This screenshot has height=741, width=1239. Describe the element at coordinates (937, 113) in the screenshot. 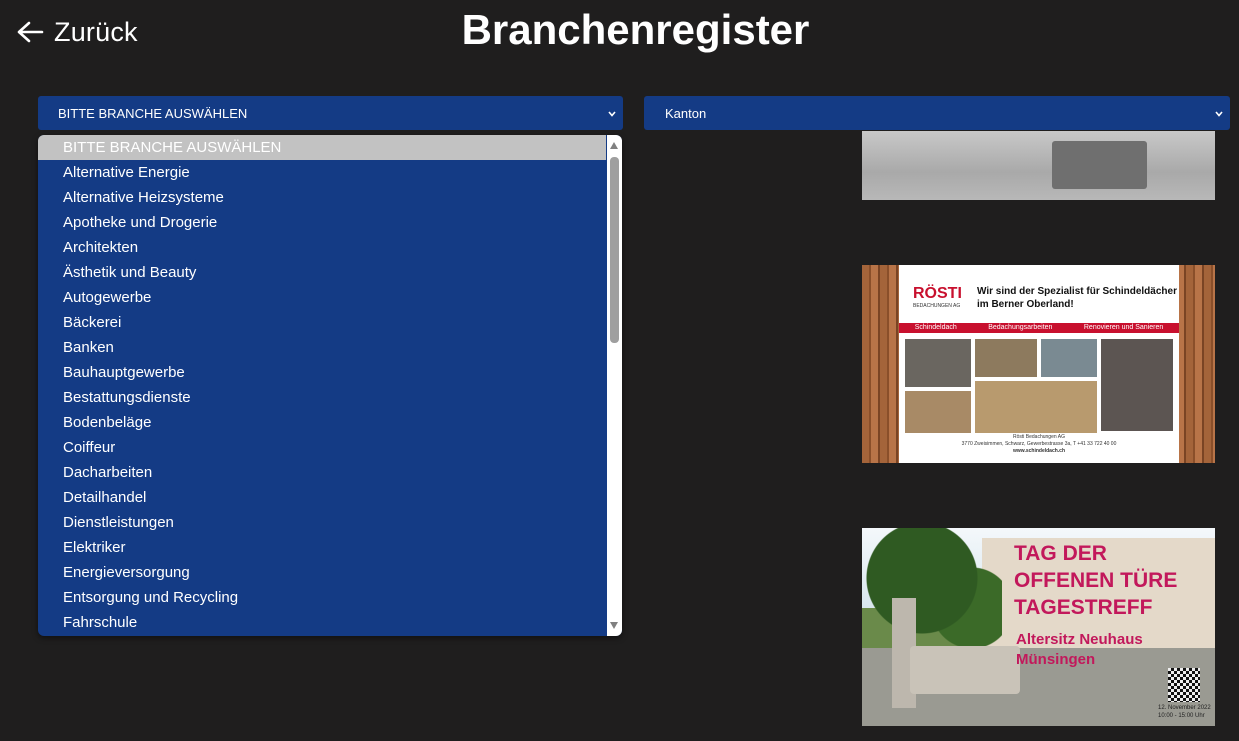

I see `kanton-select: Kanton` at that location.